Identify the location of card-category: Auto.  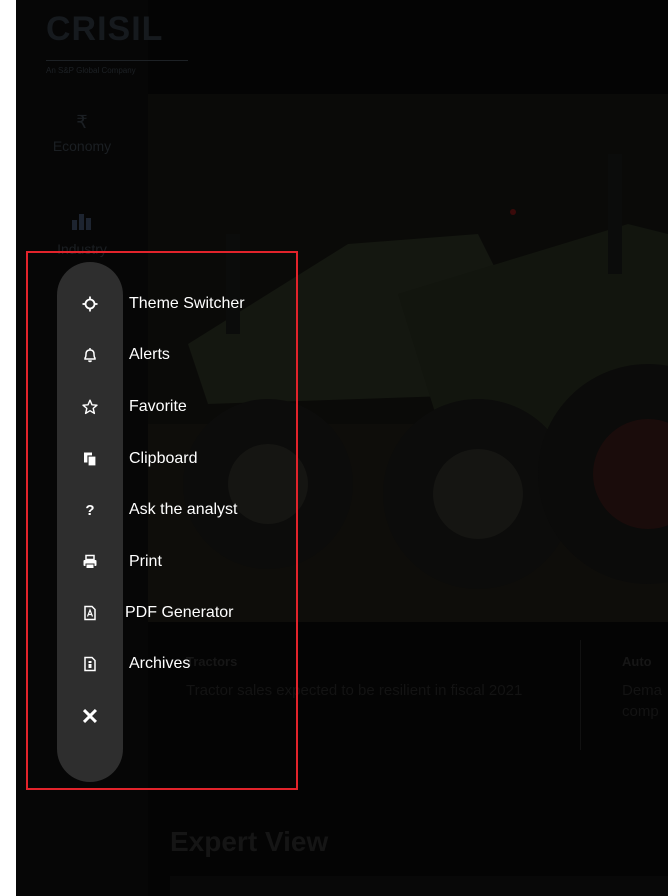
(637, 661).